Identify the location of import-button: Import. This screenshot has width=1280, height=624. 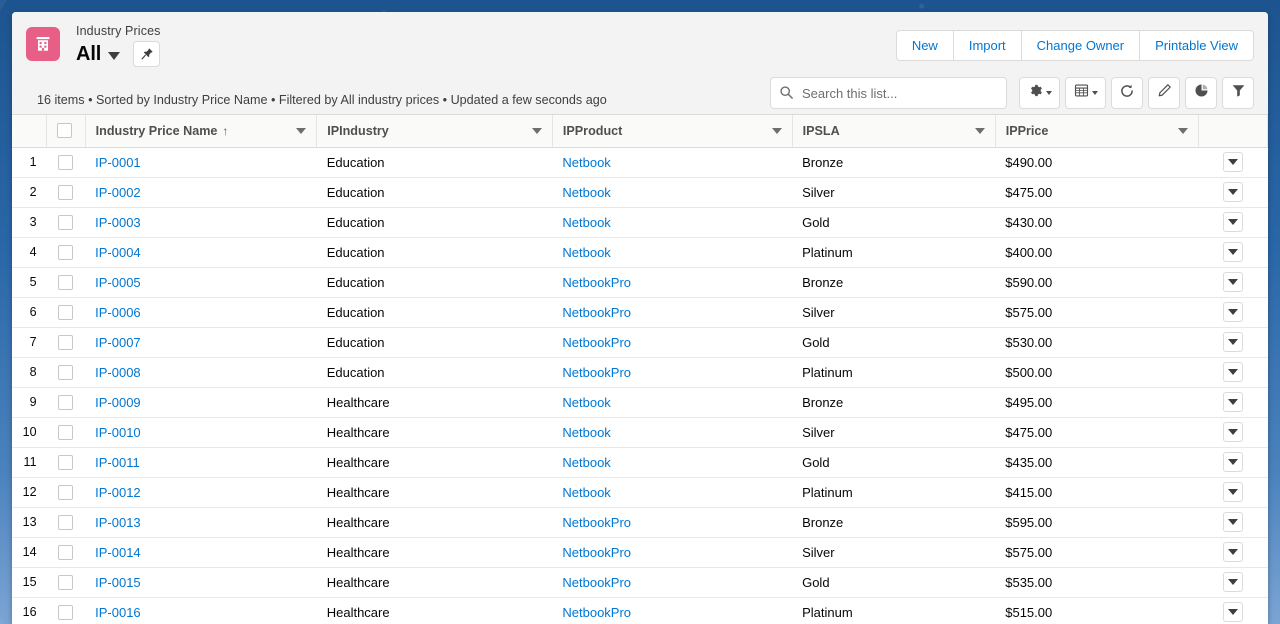
(987, 45).